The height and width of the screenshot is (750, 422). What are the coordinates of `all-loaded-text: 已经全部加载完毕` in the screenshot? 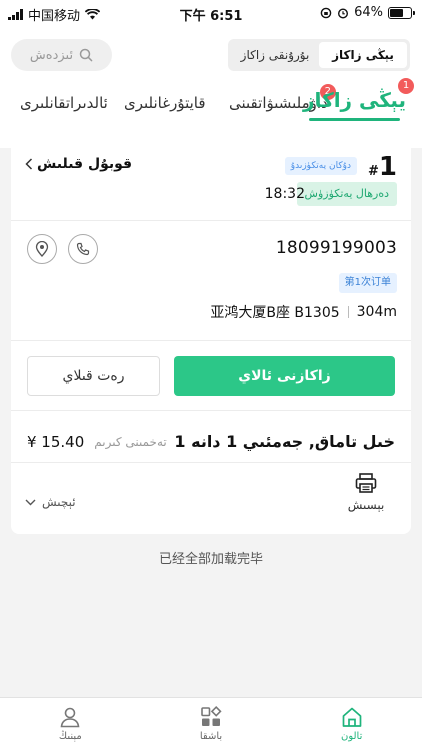 It's located at (210, 559).